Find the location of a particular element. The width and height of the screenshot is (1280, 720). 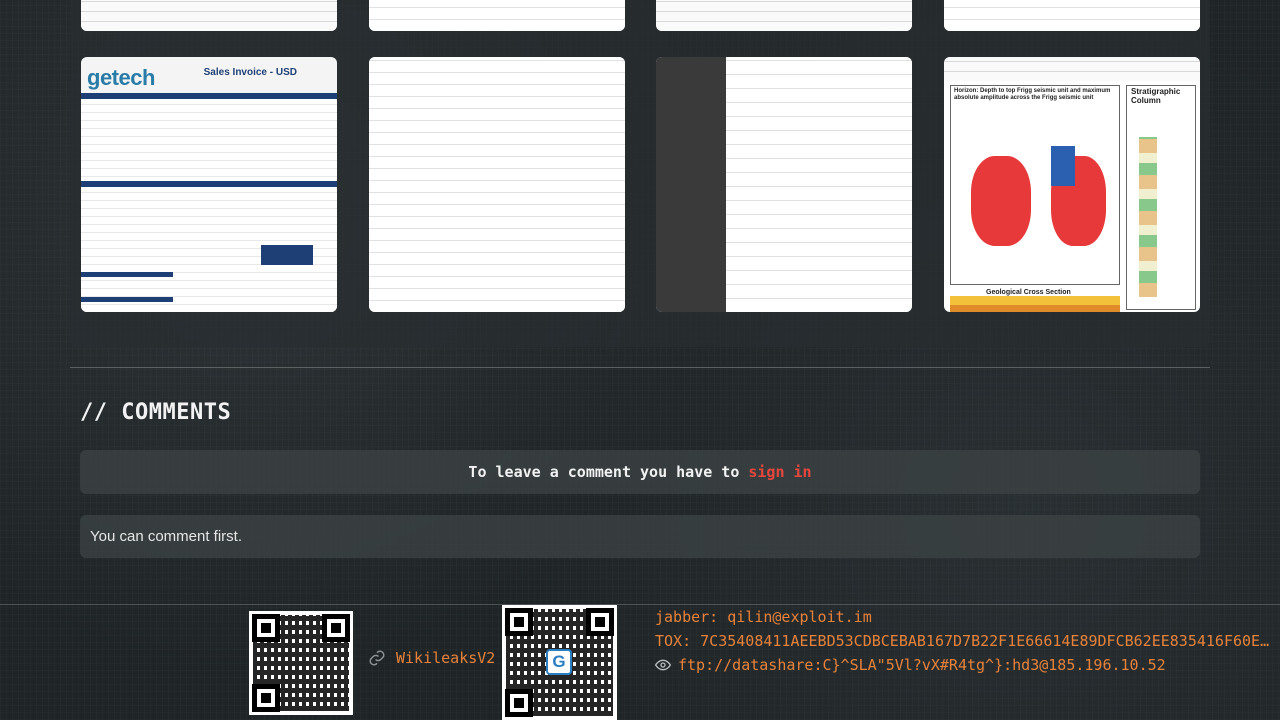

geology-cross-section: Geological Cross Section is located at coordinates (1035, 300).